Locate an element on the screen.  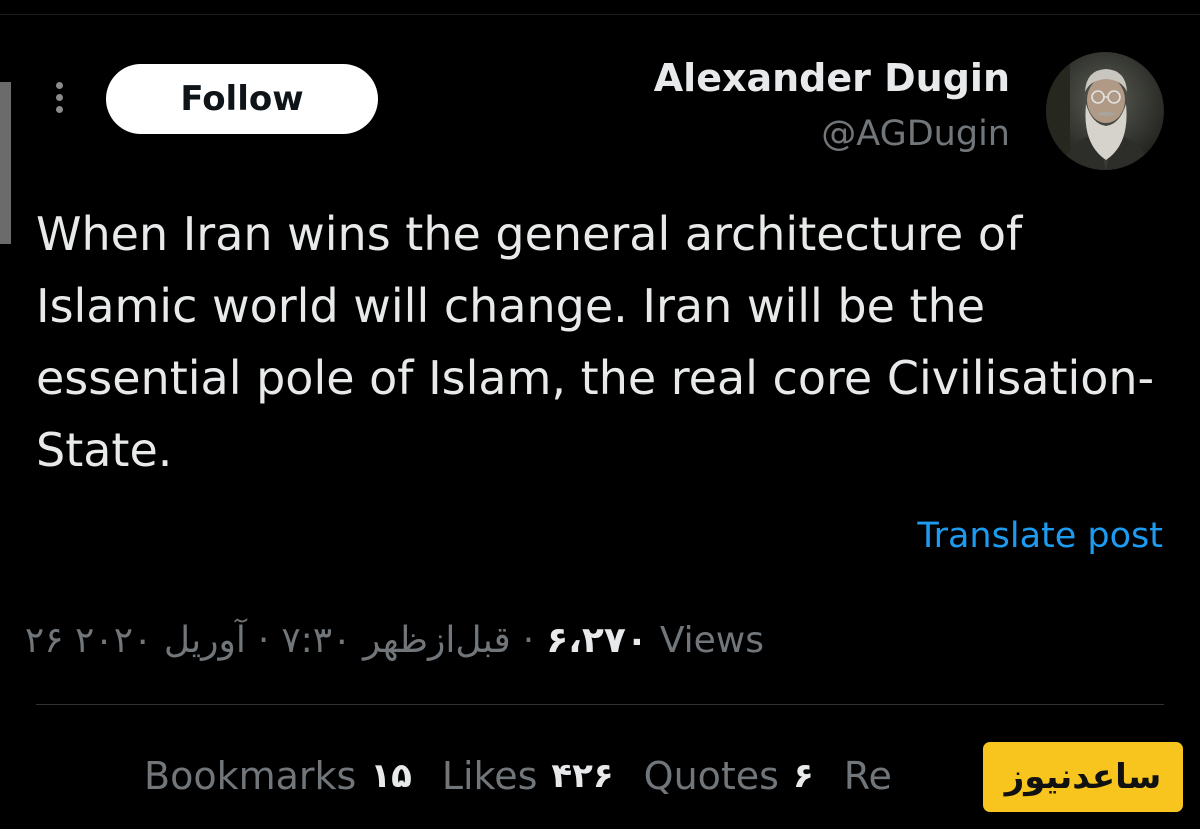
stat-count: ۶ is located at coordinates (803, 776).